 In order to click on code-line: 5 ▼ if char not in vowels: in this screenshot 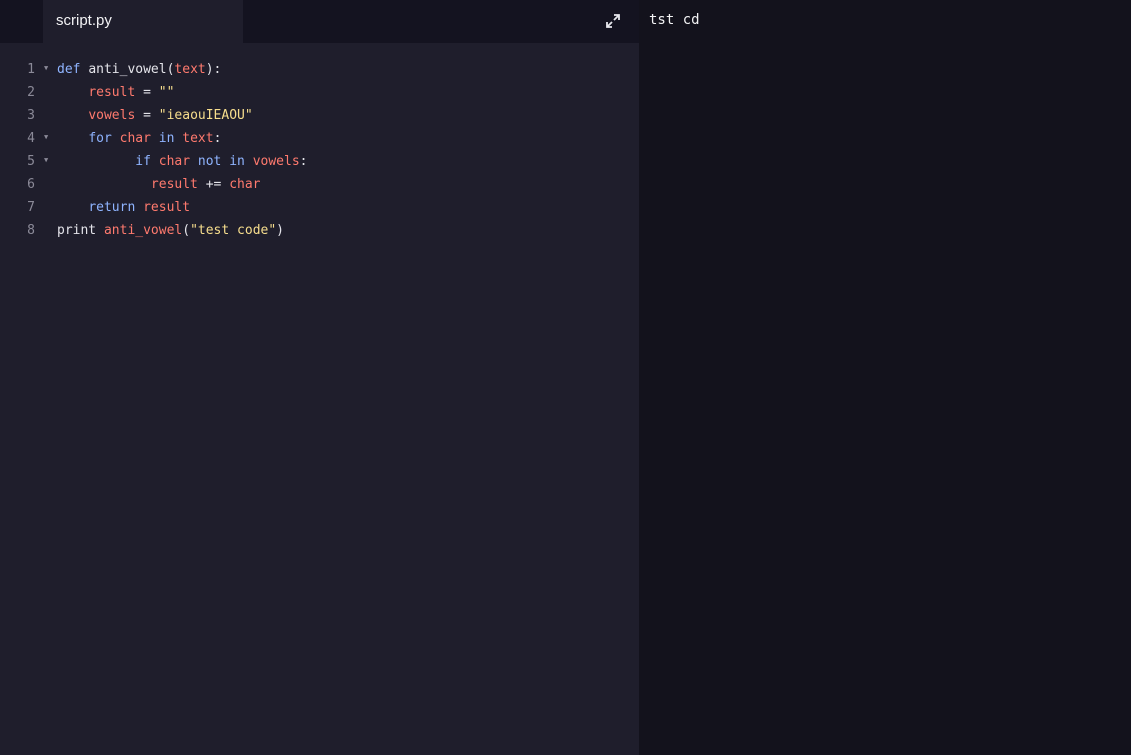, I will do `click(319, 161)`.